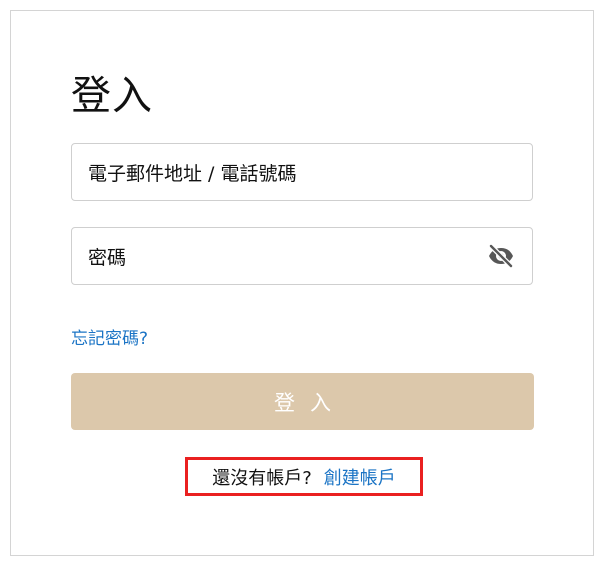 Image resolution: width=609 pixels, height=571 pixels. I want to click on create-account-link: 創建帳戶, so click(360, 477).